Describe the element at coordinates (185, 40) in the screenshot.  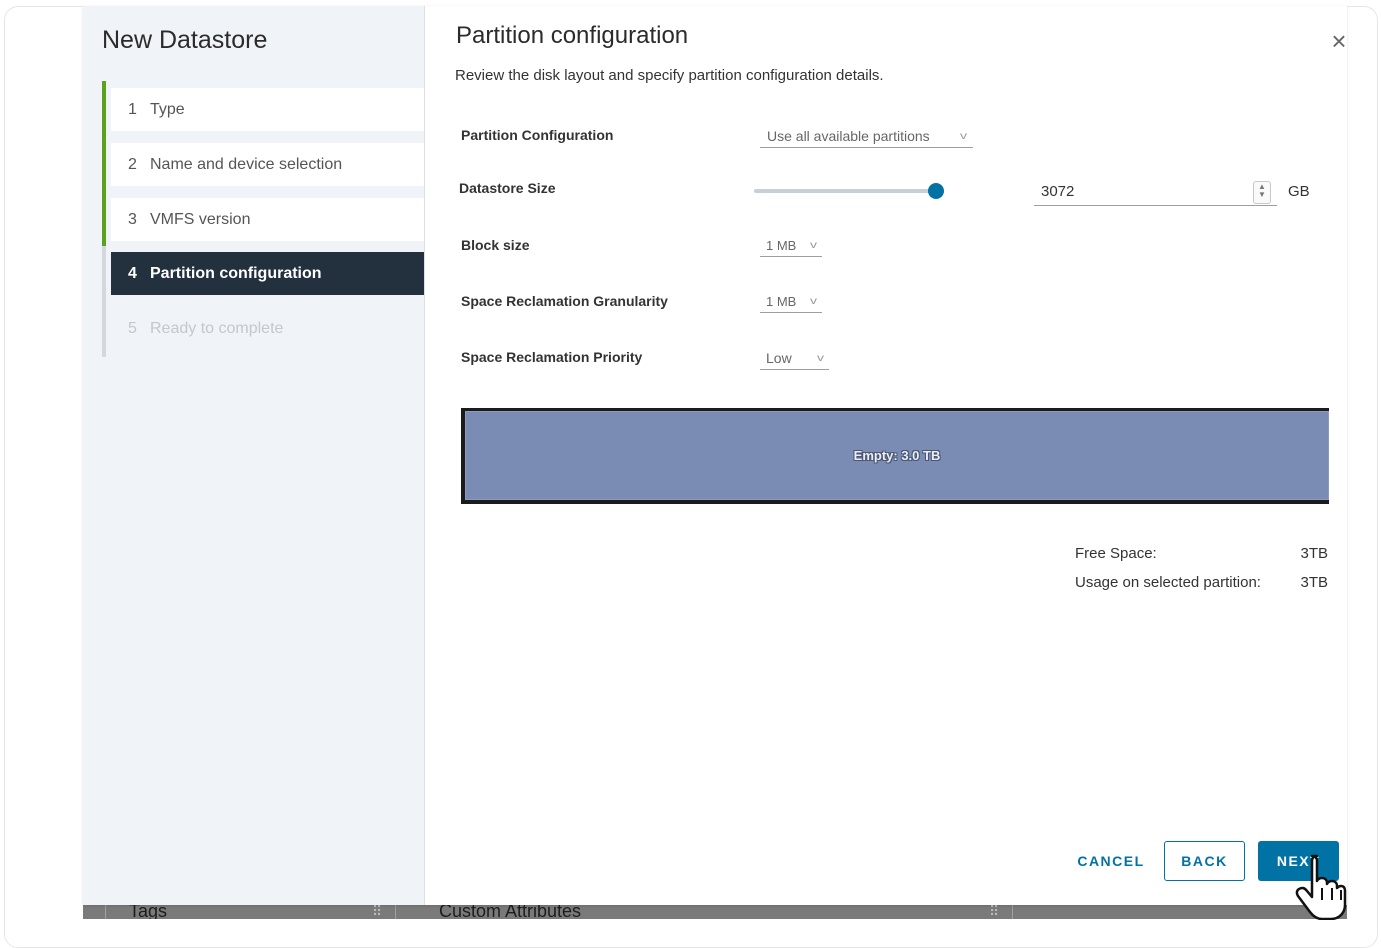
I see `wizard-title: New Datastore` at that location.